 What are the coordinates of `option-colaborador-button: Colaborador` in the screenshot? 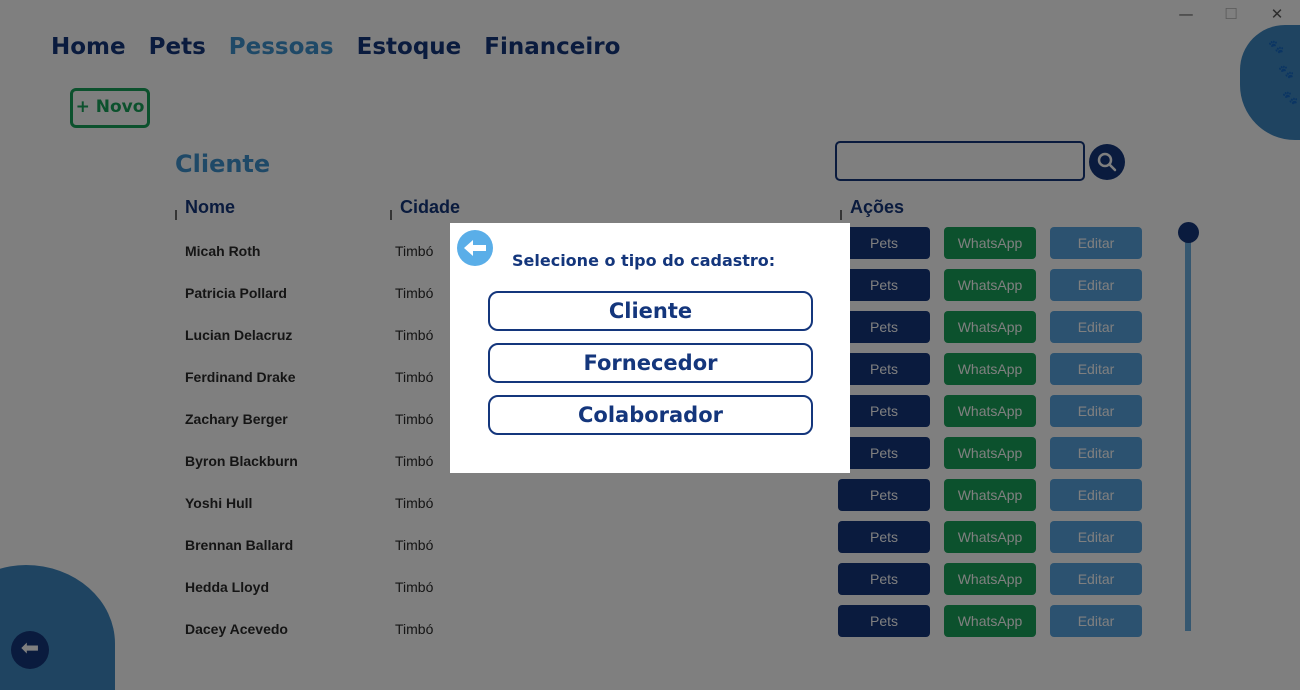 It's located at (650, 415).